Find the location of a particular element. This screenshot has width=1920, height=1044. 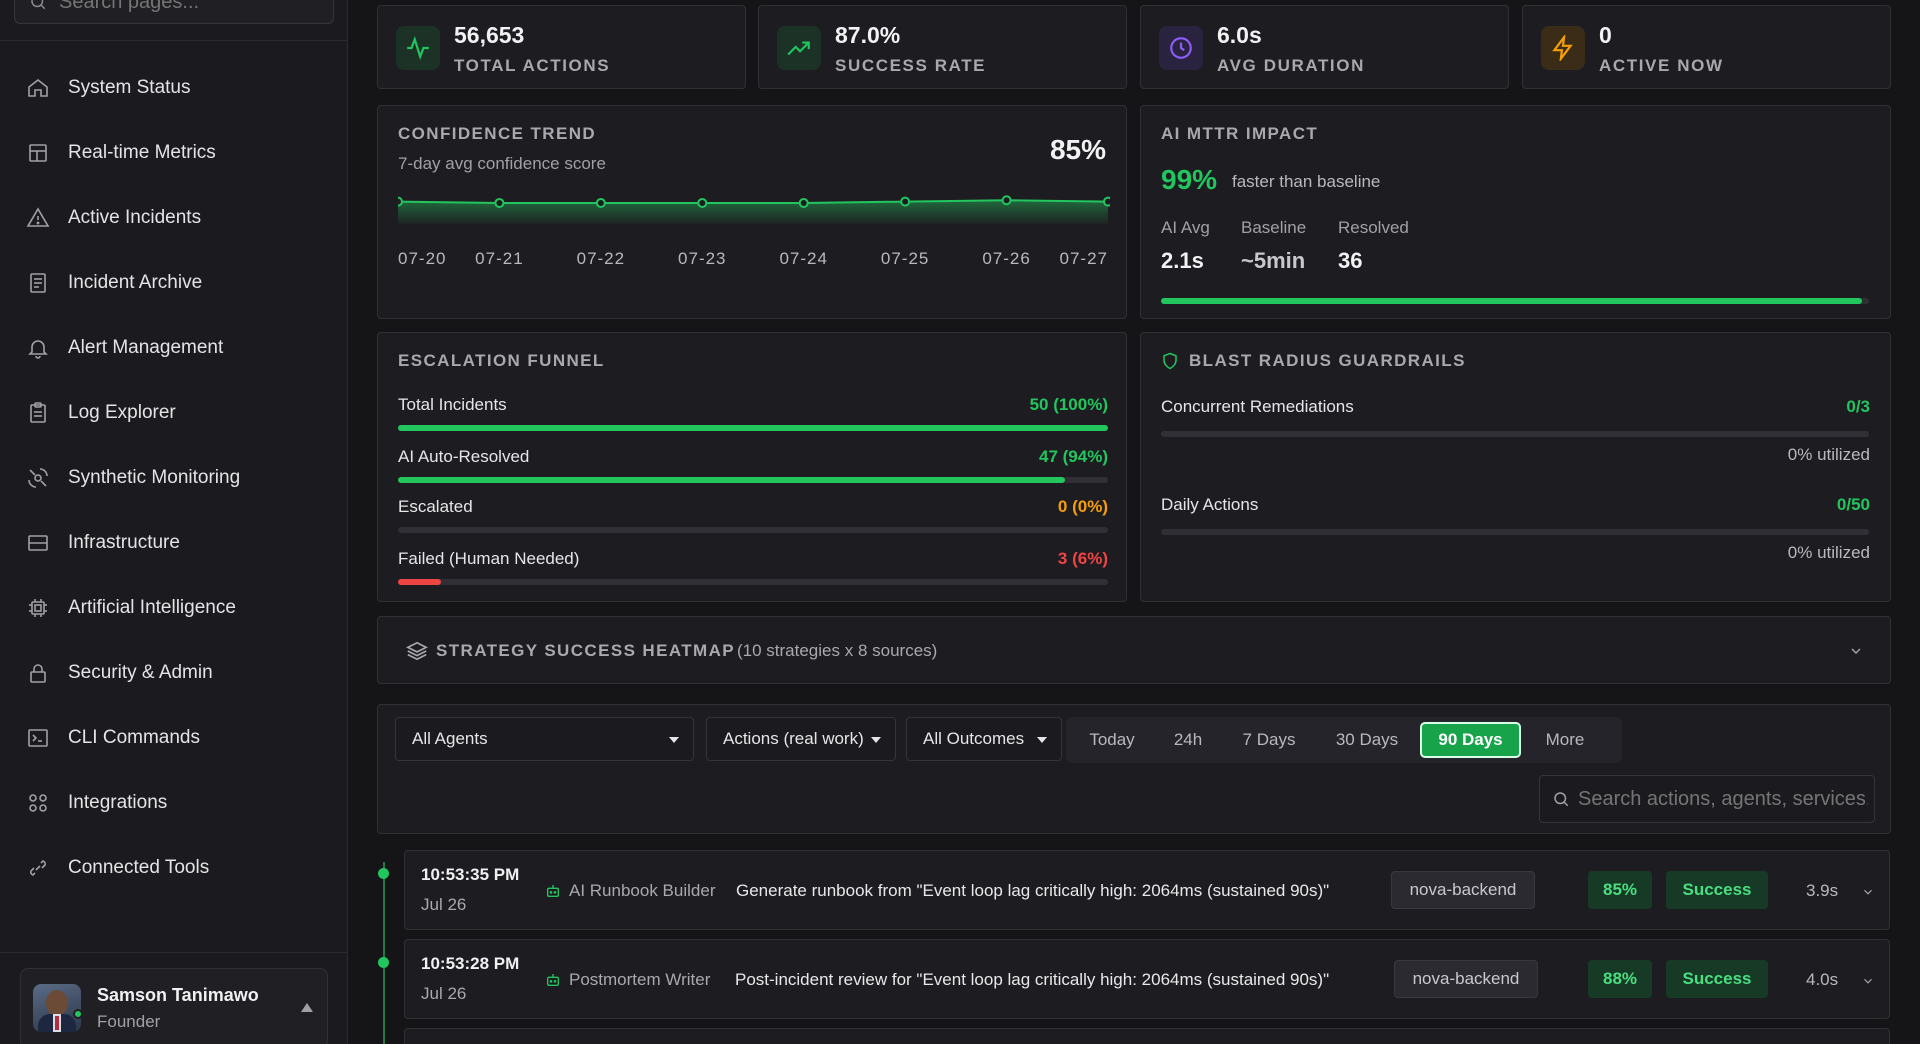

sidebar-item-cli-commands: CLI Commands is located at coordinates (174, 737).